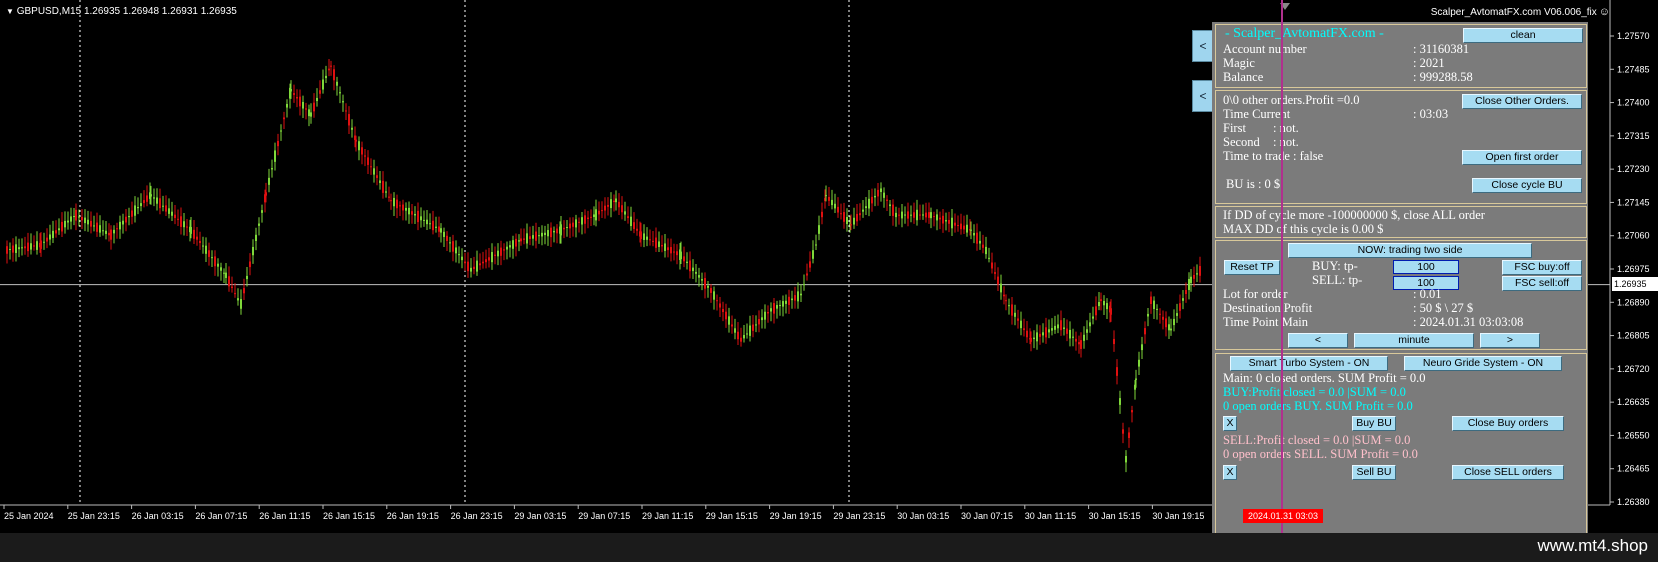 This screenshot has width=1658, height=562. Describe the element at coordinates (1542, 267) in the screenshot. I see `fsc-buy-button: FSC buy:off` at that location.